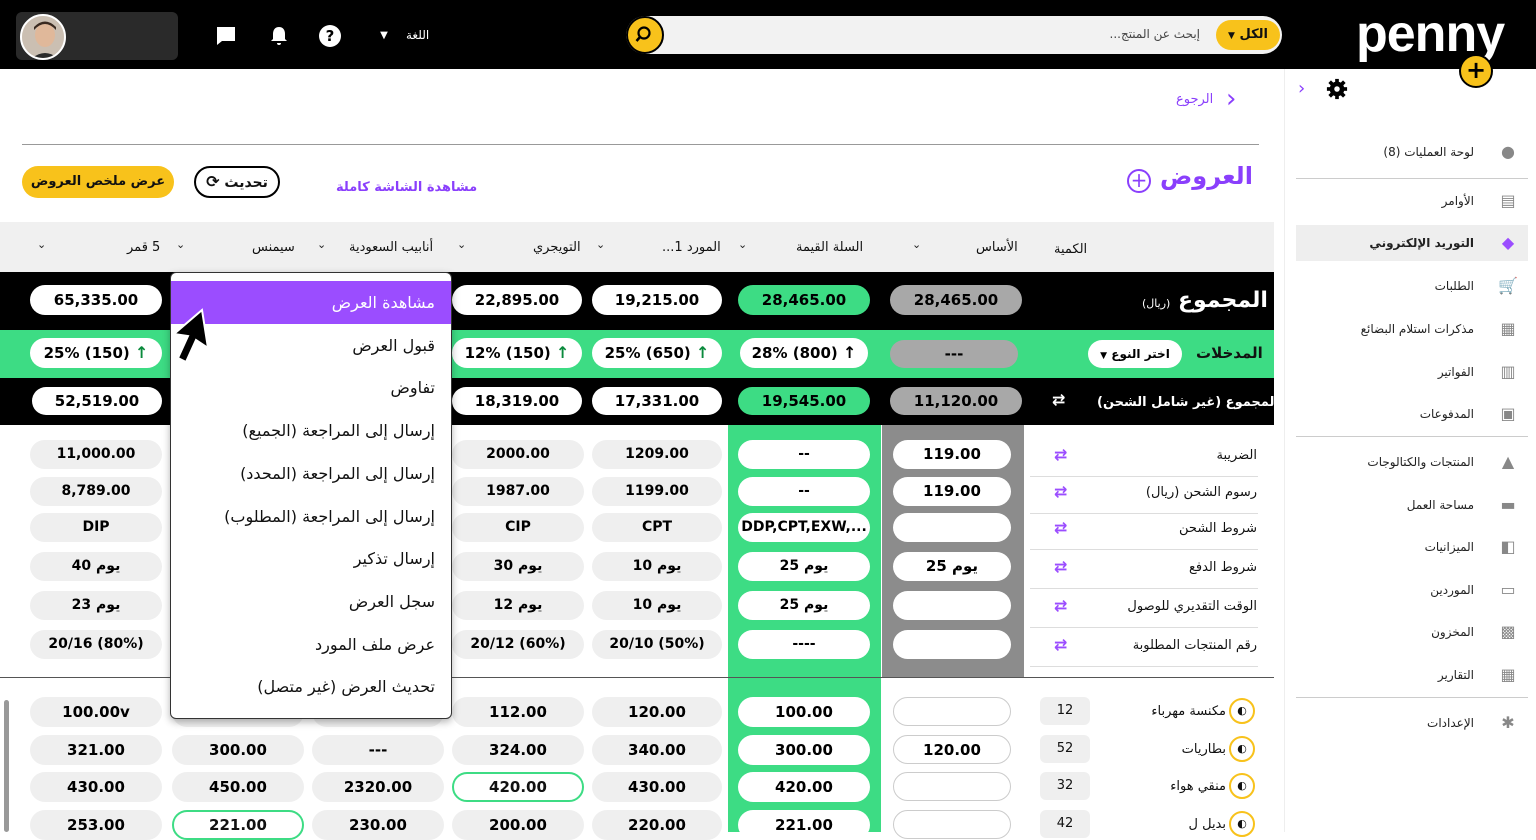 Image resolution: width=1536 pixels, height=840 pixels. Describe the element at coordinates (1194, 99) in the screenshot. I see `back-link: الرجوع` at that location.